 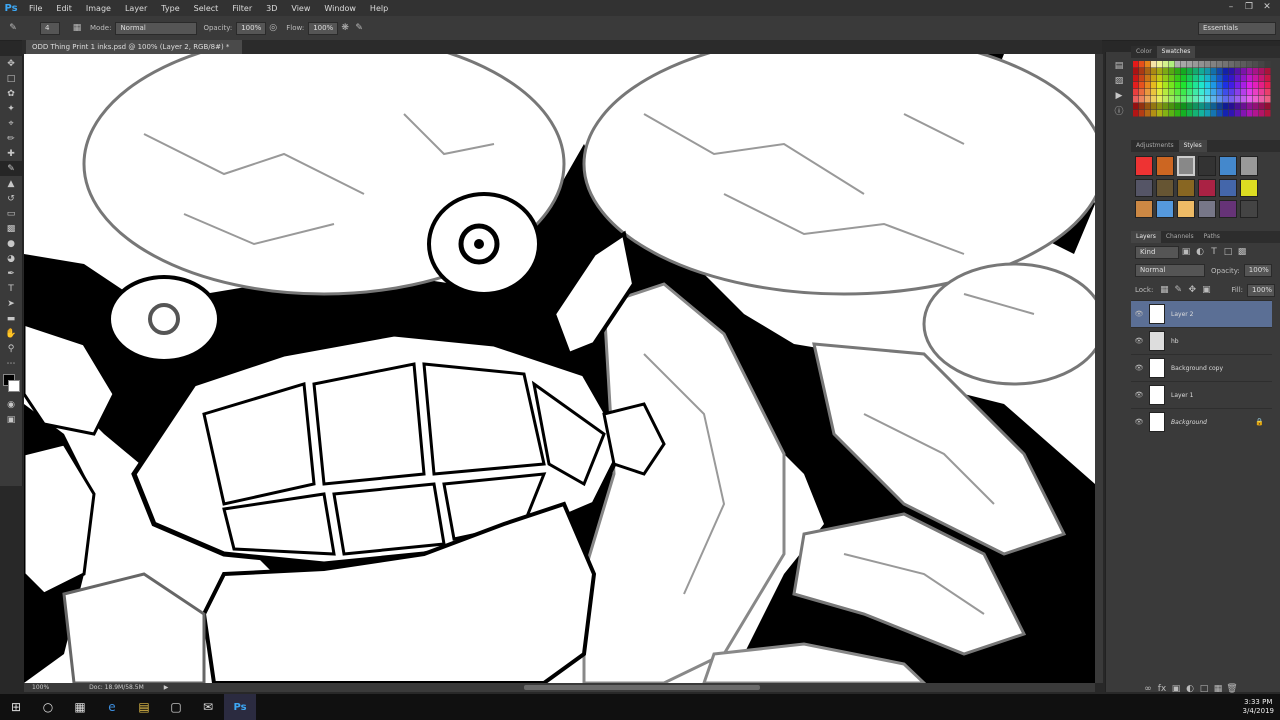 What do you see at coordinates (11, 363) in the screenshot?
I see `edit-toolbar-icon: ⋯` at bounding box center [11, 363].